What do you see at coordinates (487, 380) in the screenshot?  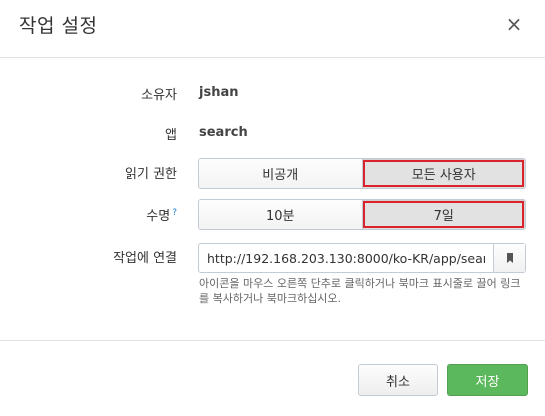 I see `save-button: 저장` at bounding box center [487, 380].